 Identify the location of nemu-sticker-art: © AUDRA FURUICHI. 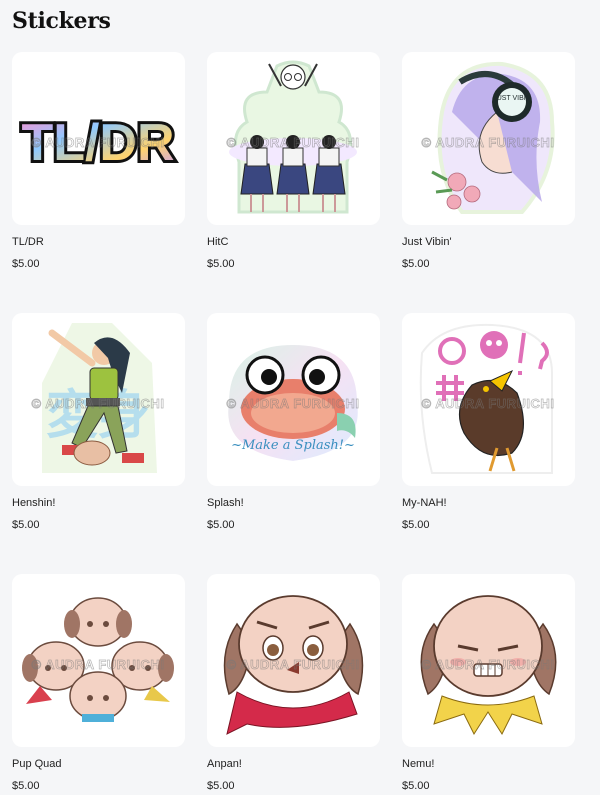
(488, 665).